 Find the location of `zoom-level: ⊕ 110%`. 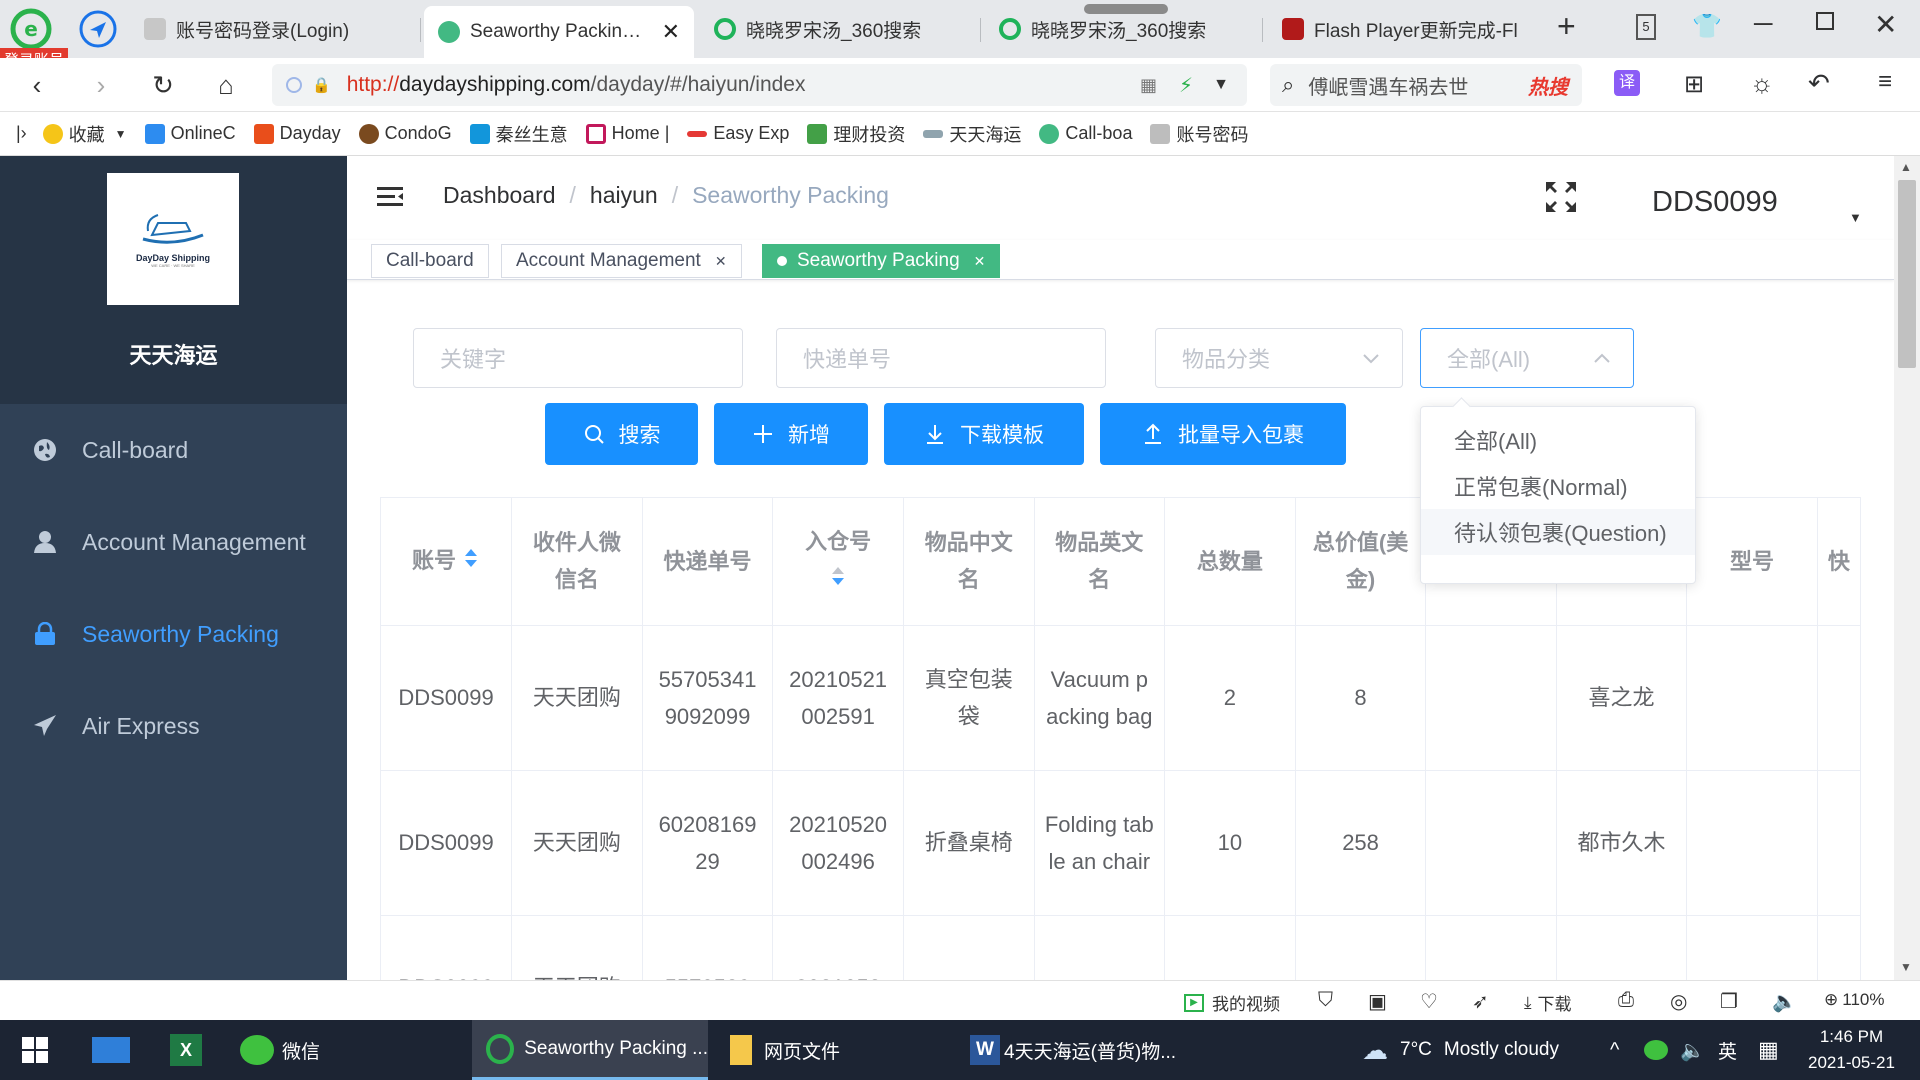

zoom-level: ⊕ 110% is located at coordinates (1854, 1000).